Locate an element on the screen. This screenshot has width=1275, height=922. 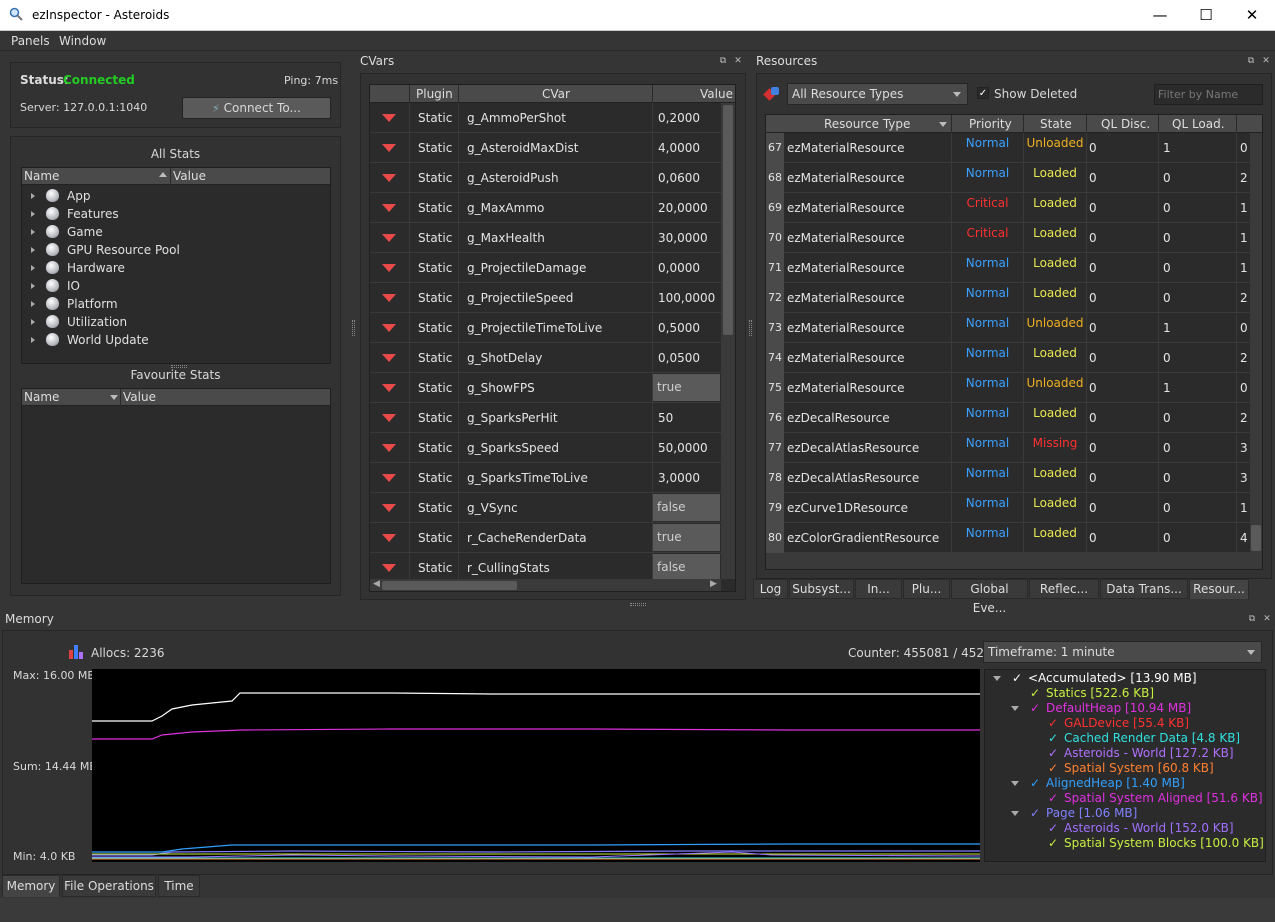
resource-row: 71 ezMaterialResource Normal Loaded 0 0 1 is located at coordinates (1008, 268).